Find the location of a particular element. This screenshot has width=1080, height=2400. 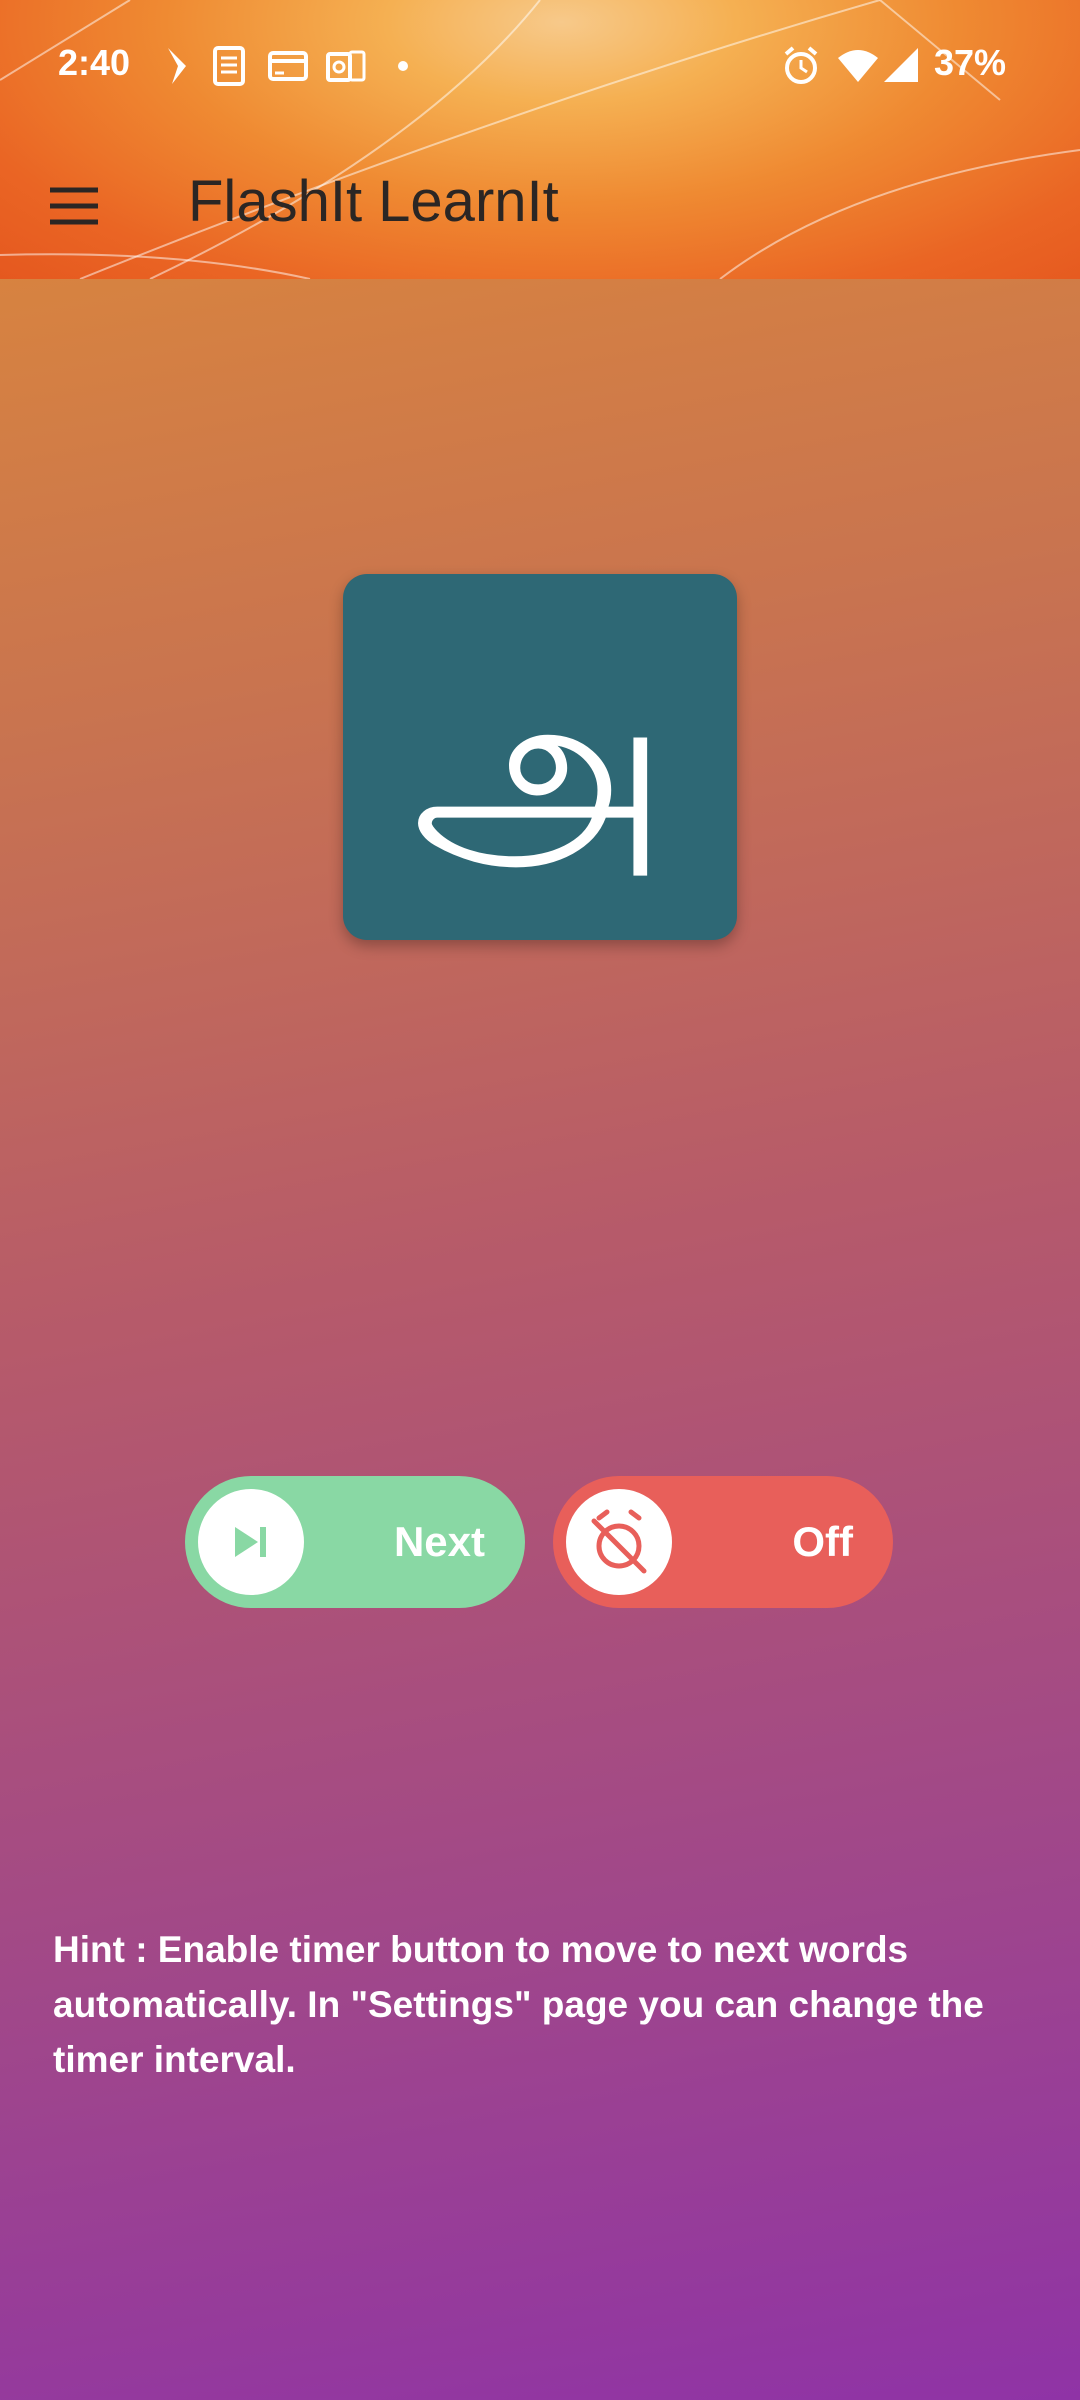

app-header: 2:40 37% FlashIt LearnIt is located at coordinates (540, 139).